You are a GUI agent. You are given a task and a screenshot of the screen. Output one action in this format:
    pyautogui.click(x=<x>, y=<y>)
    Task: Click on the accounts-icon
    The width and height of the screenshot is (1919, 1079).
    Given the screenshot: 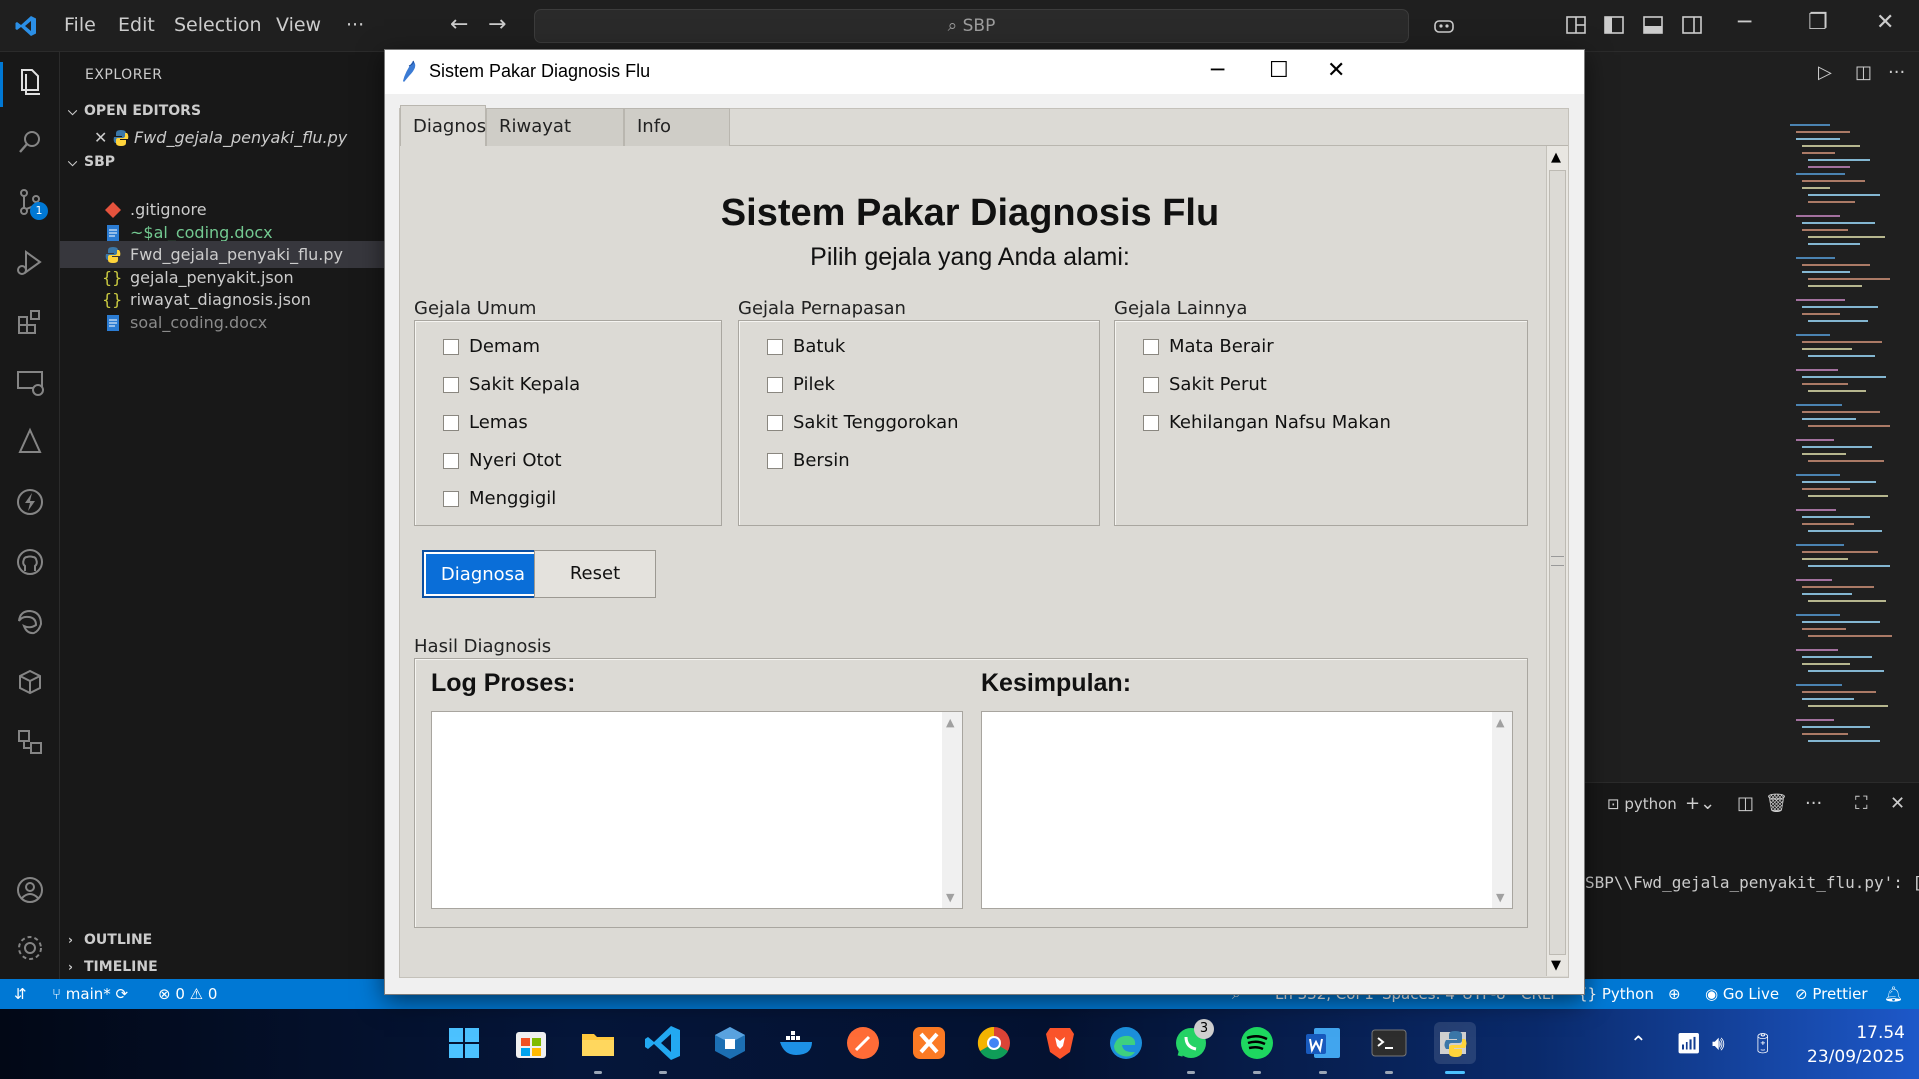 What is the action you would take?
    pyautogui.click(x=30, y=890)
    